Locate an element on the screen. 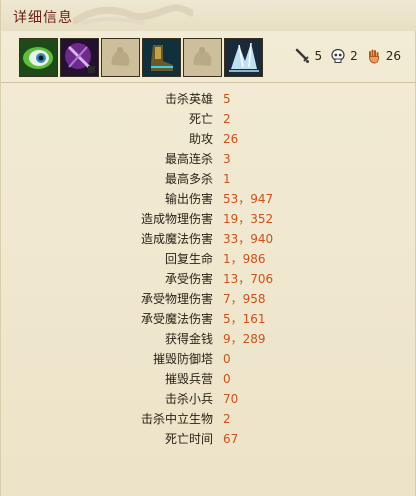 This screenshot has height=496, width=416. stat-row-physical-taken: 承受物理伤害 7，958 is located at coordinates (208, 299).